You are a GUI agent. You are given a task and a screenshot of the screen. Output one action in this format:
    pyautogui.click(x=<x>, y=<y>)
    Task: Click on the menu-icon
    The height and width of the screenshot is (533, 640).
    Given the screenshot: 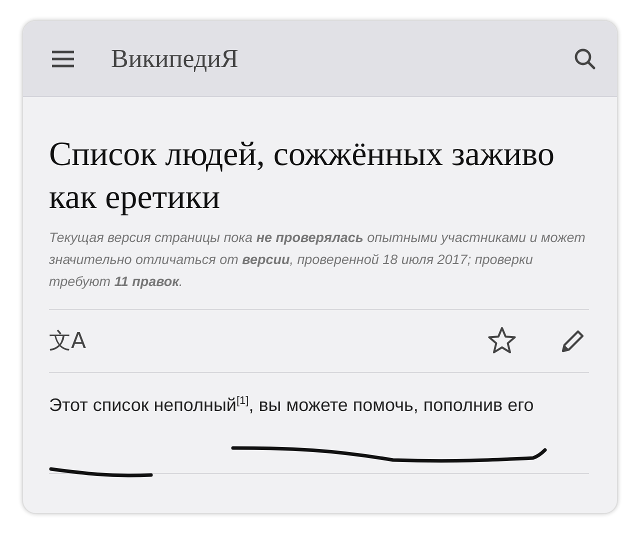 What is the action you would take?
    pyautogui.click(x=63, y=58)
    